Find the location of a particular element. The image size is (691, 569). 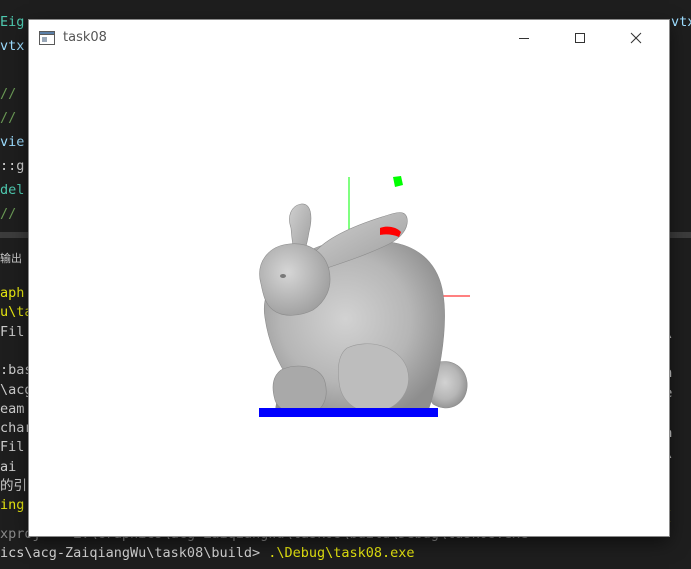

terminal-line: \acg is located at coordinates (16, 389).